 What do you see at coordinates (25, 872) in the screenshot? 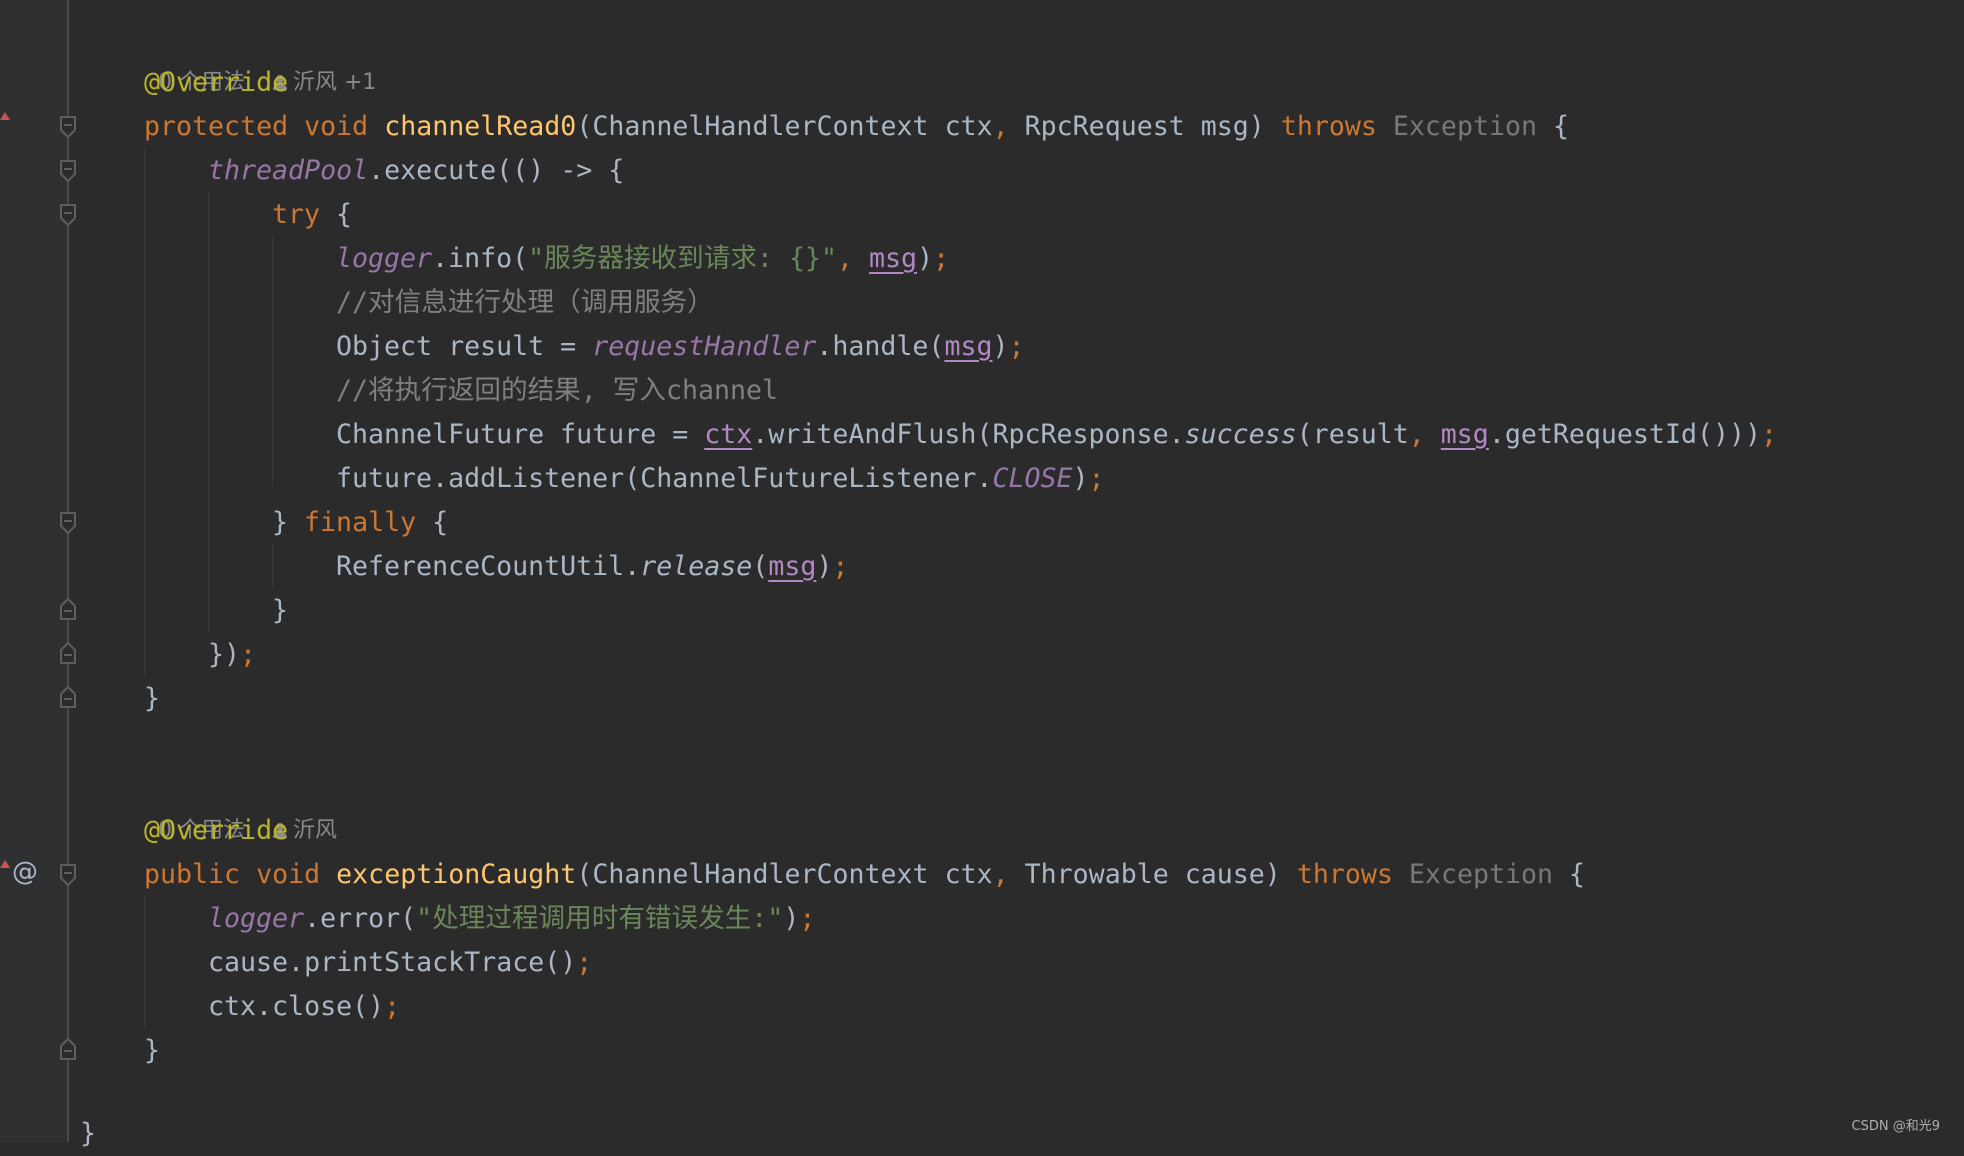
I see `implements-at-icon: @` at bounding box center [25, 872].